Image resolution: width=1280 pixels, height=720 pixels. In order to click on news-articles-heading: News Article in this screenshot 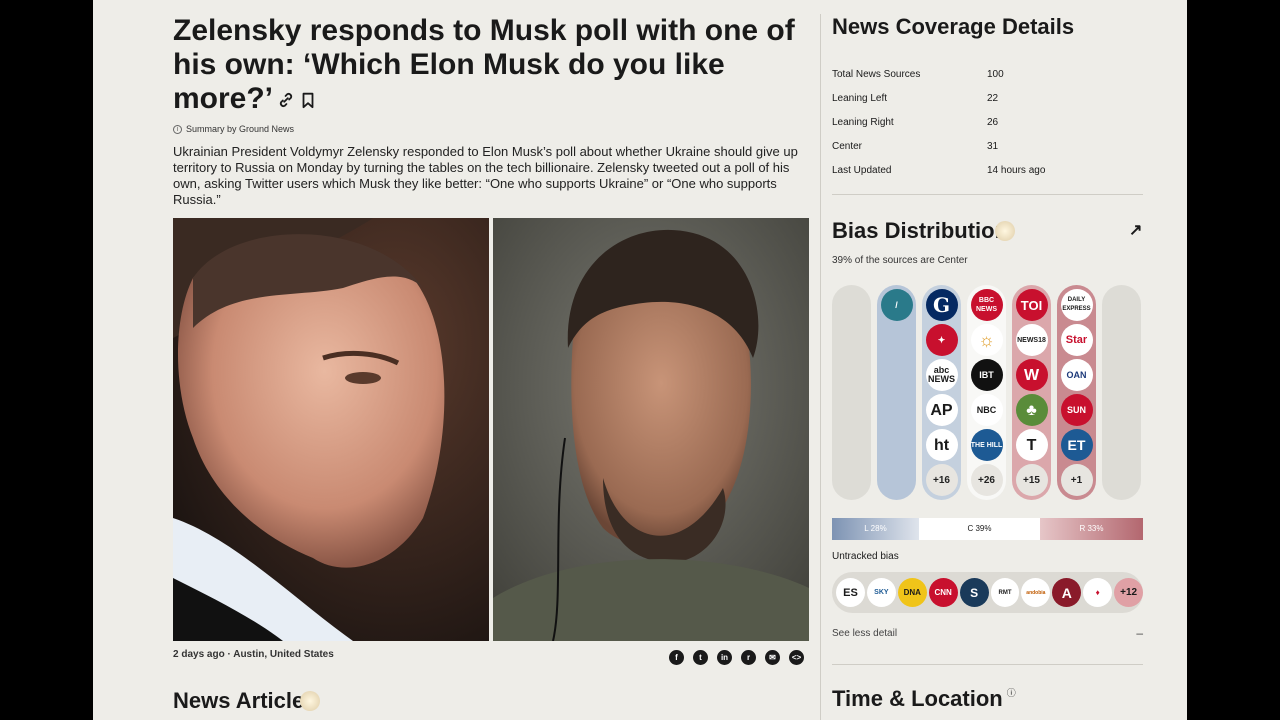, I will do `click(247, 701)`.